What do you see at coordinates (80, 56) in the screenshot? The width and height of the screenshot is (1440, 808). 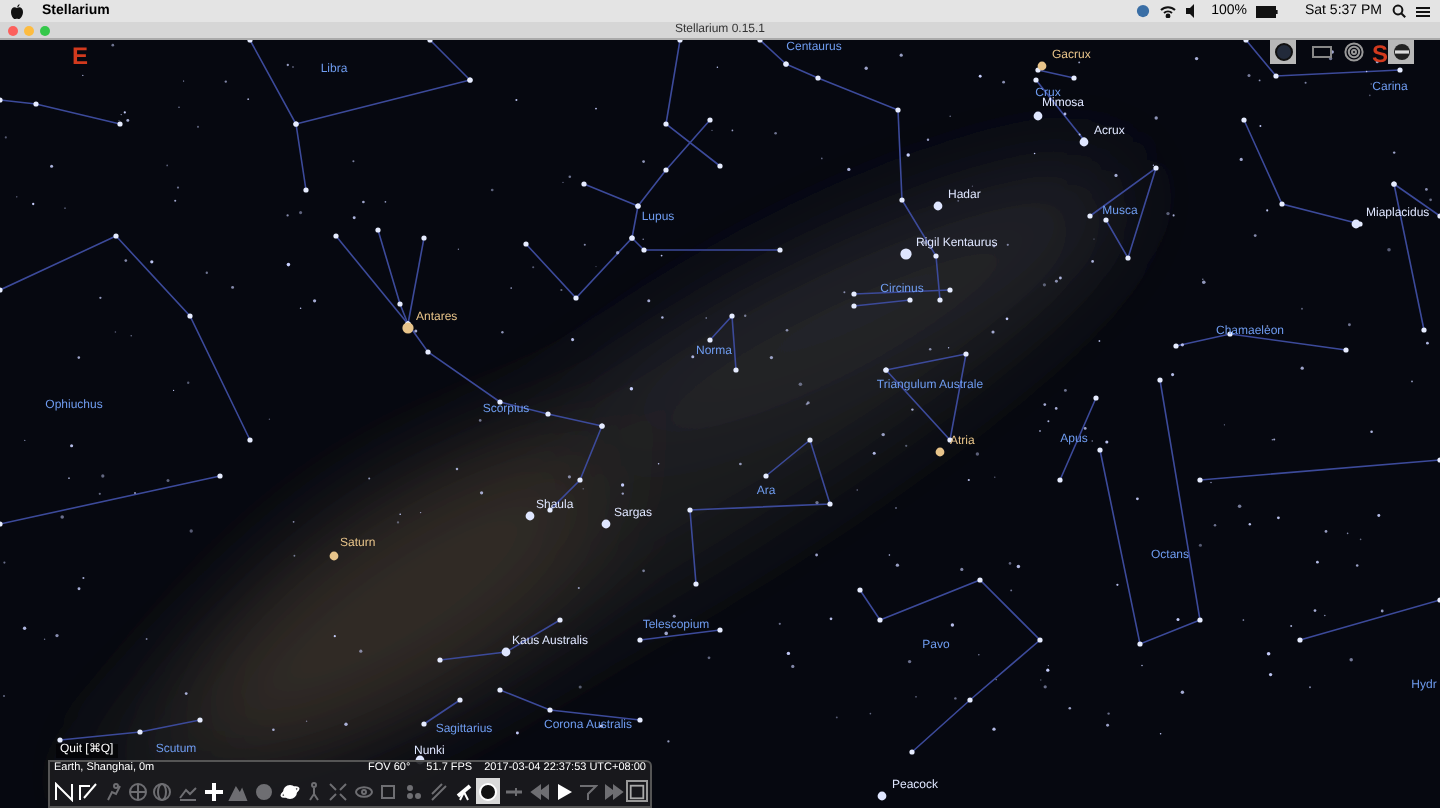 I see `compass-letter: E` at bounding box center [80, 56].